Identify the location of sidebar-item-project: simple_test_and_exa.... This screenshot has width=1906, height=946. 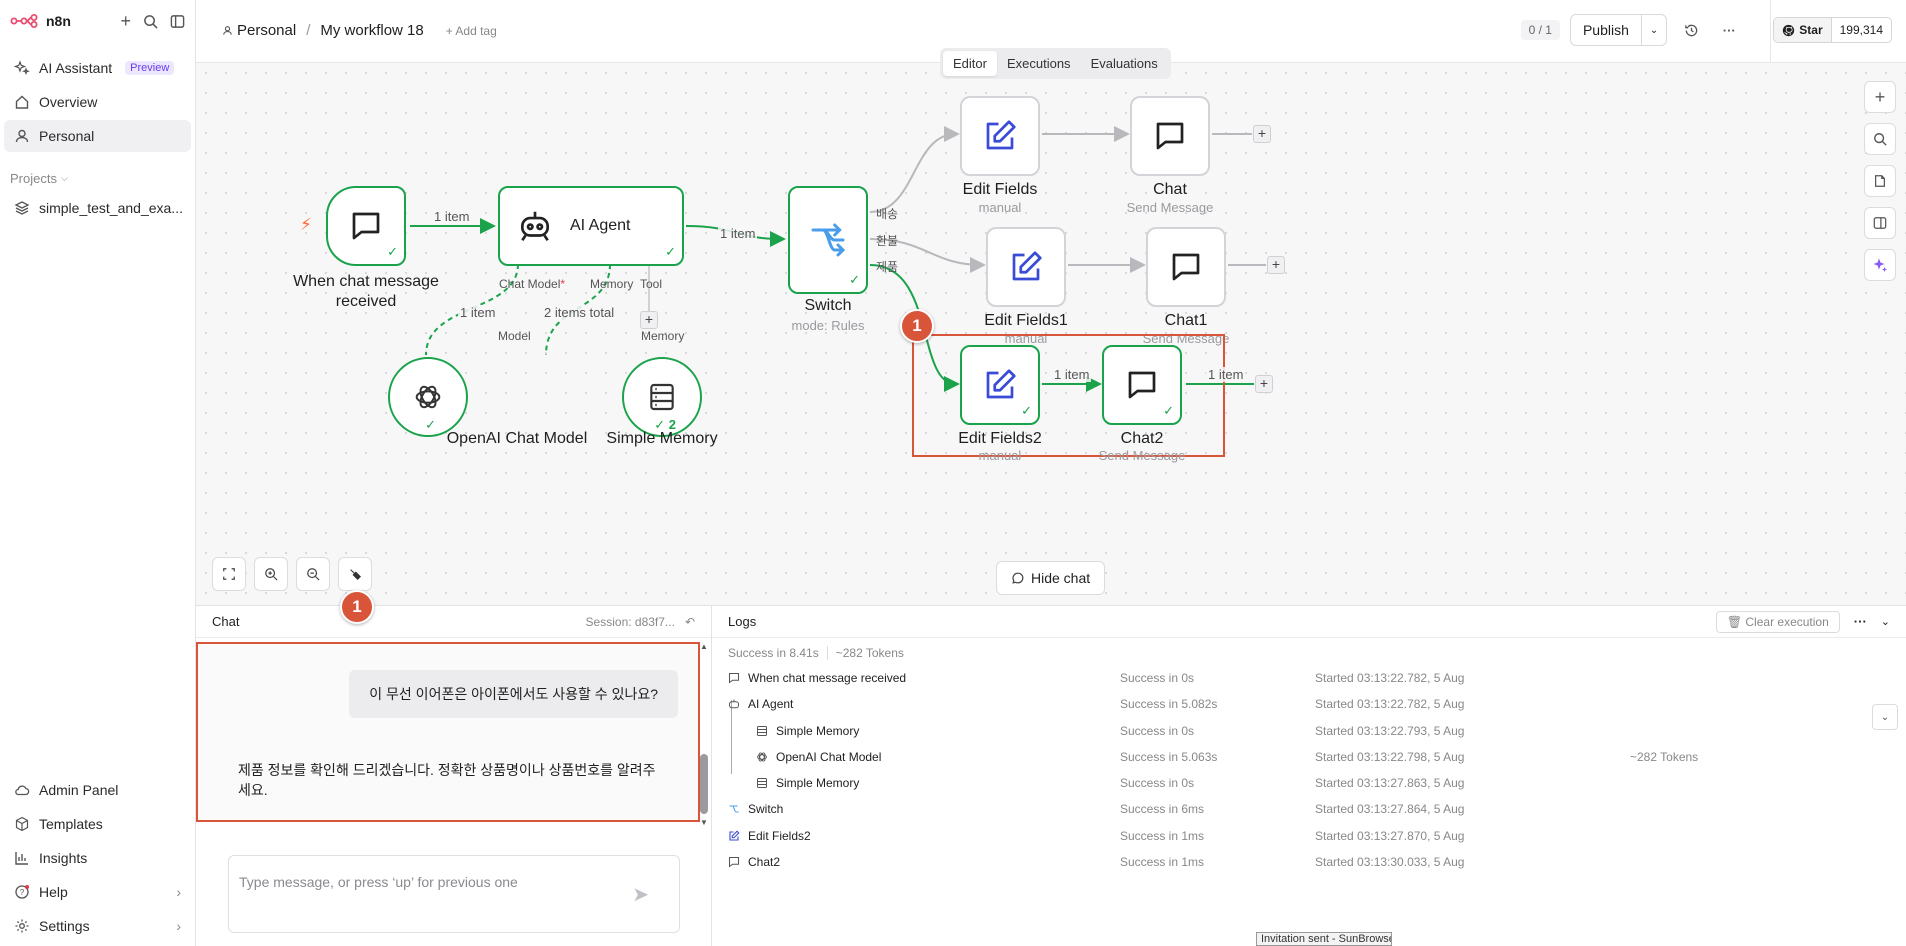
(97, 208).